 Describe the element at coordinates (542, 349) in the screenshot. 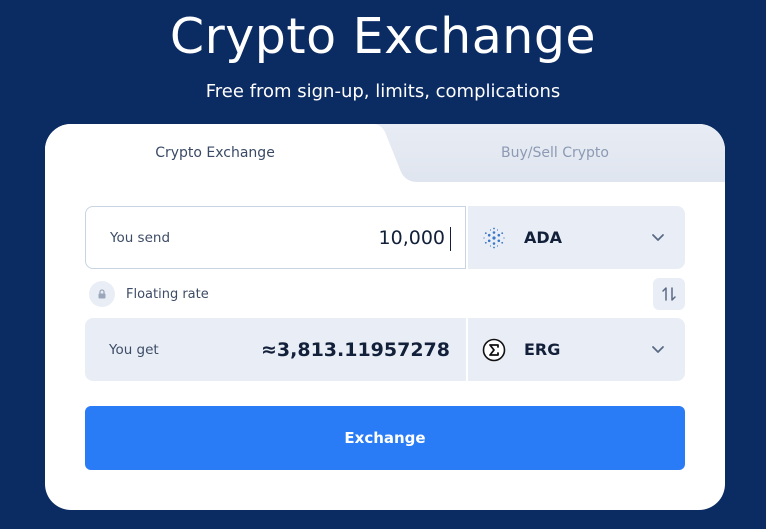

I see `get-currency-code: ERG` at that location.